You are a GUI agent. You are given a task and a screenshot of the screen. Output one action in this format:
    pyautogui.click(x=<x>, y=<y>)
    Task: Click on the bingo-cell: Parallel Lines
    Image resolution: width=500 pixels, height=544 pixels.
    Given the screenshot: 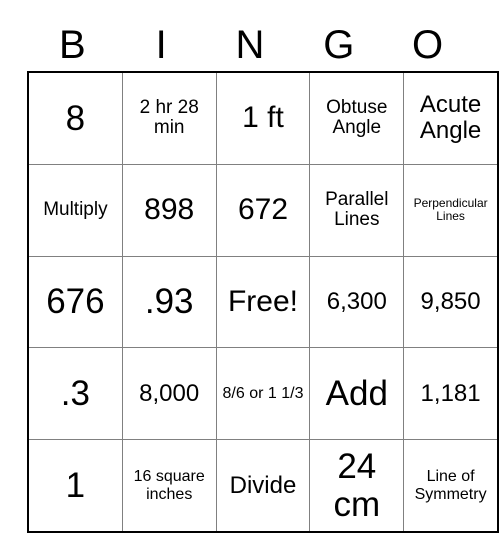 What is the action you would take?
    pyautogui.click(x=357, y=210)
    